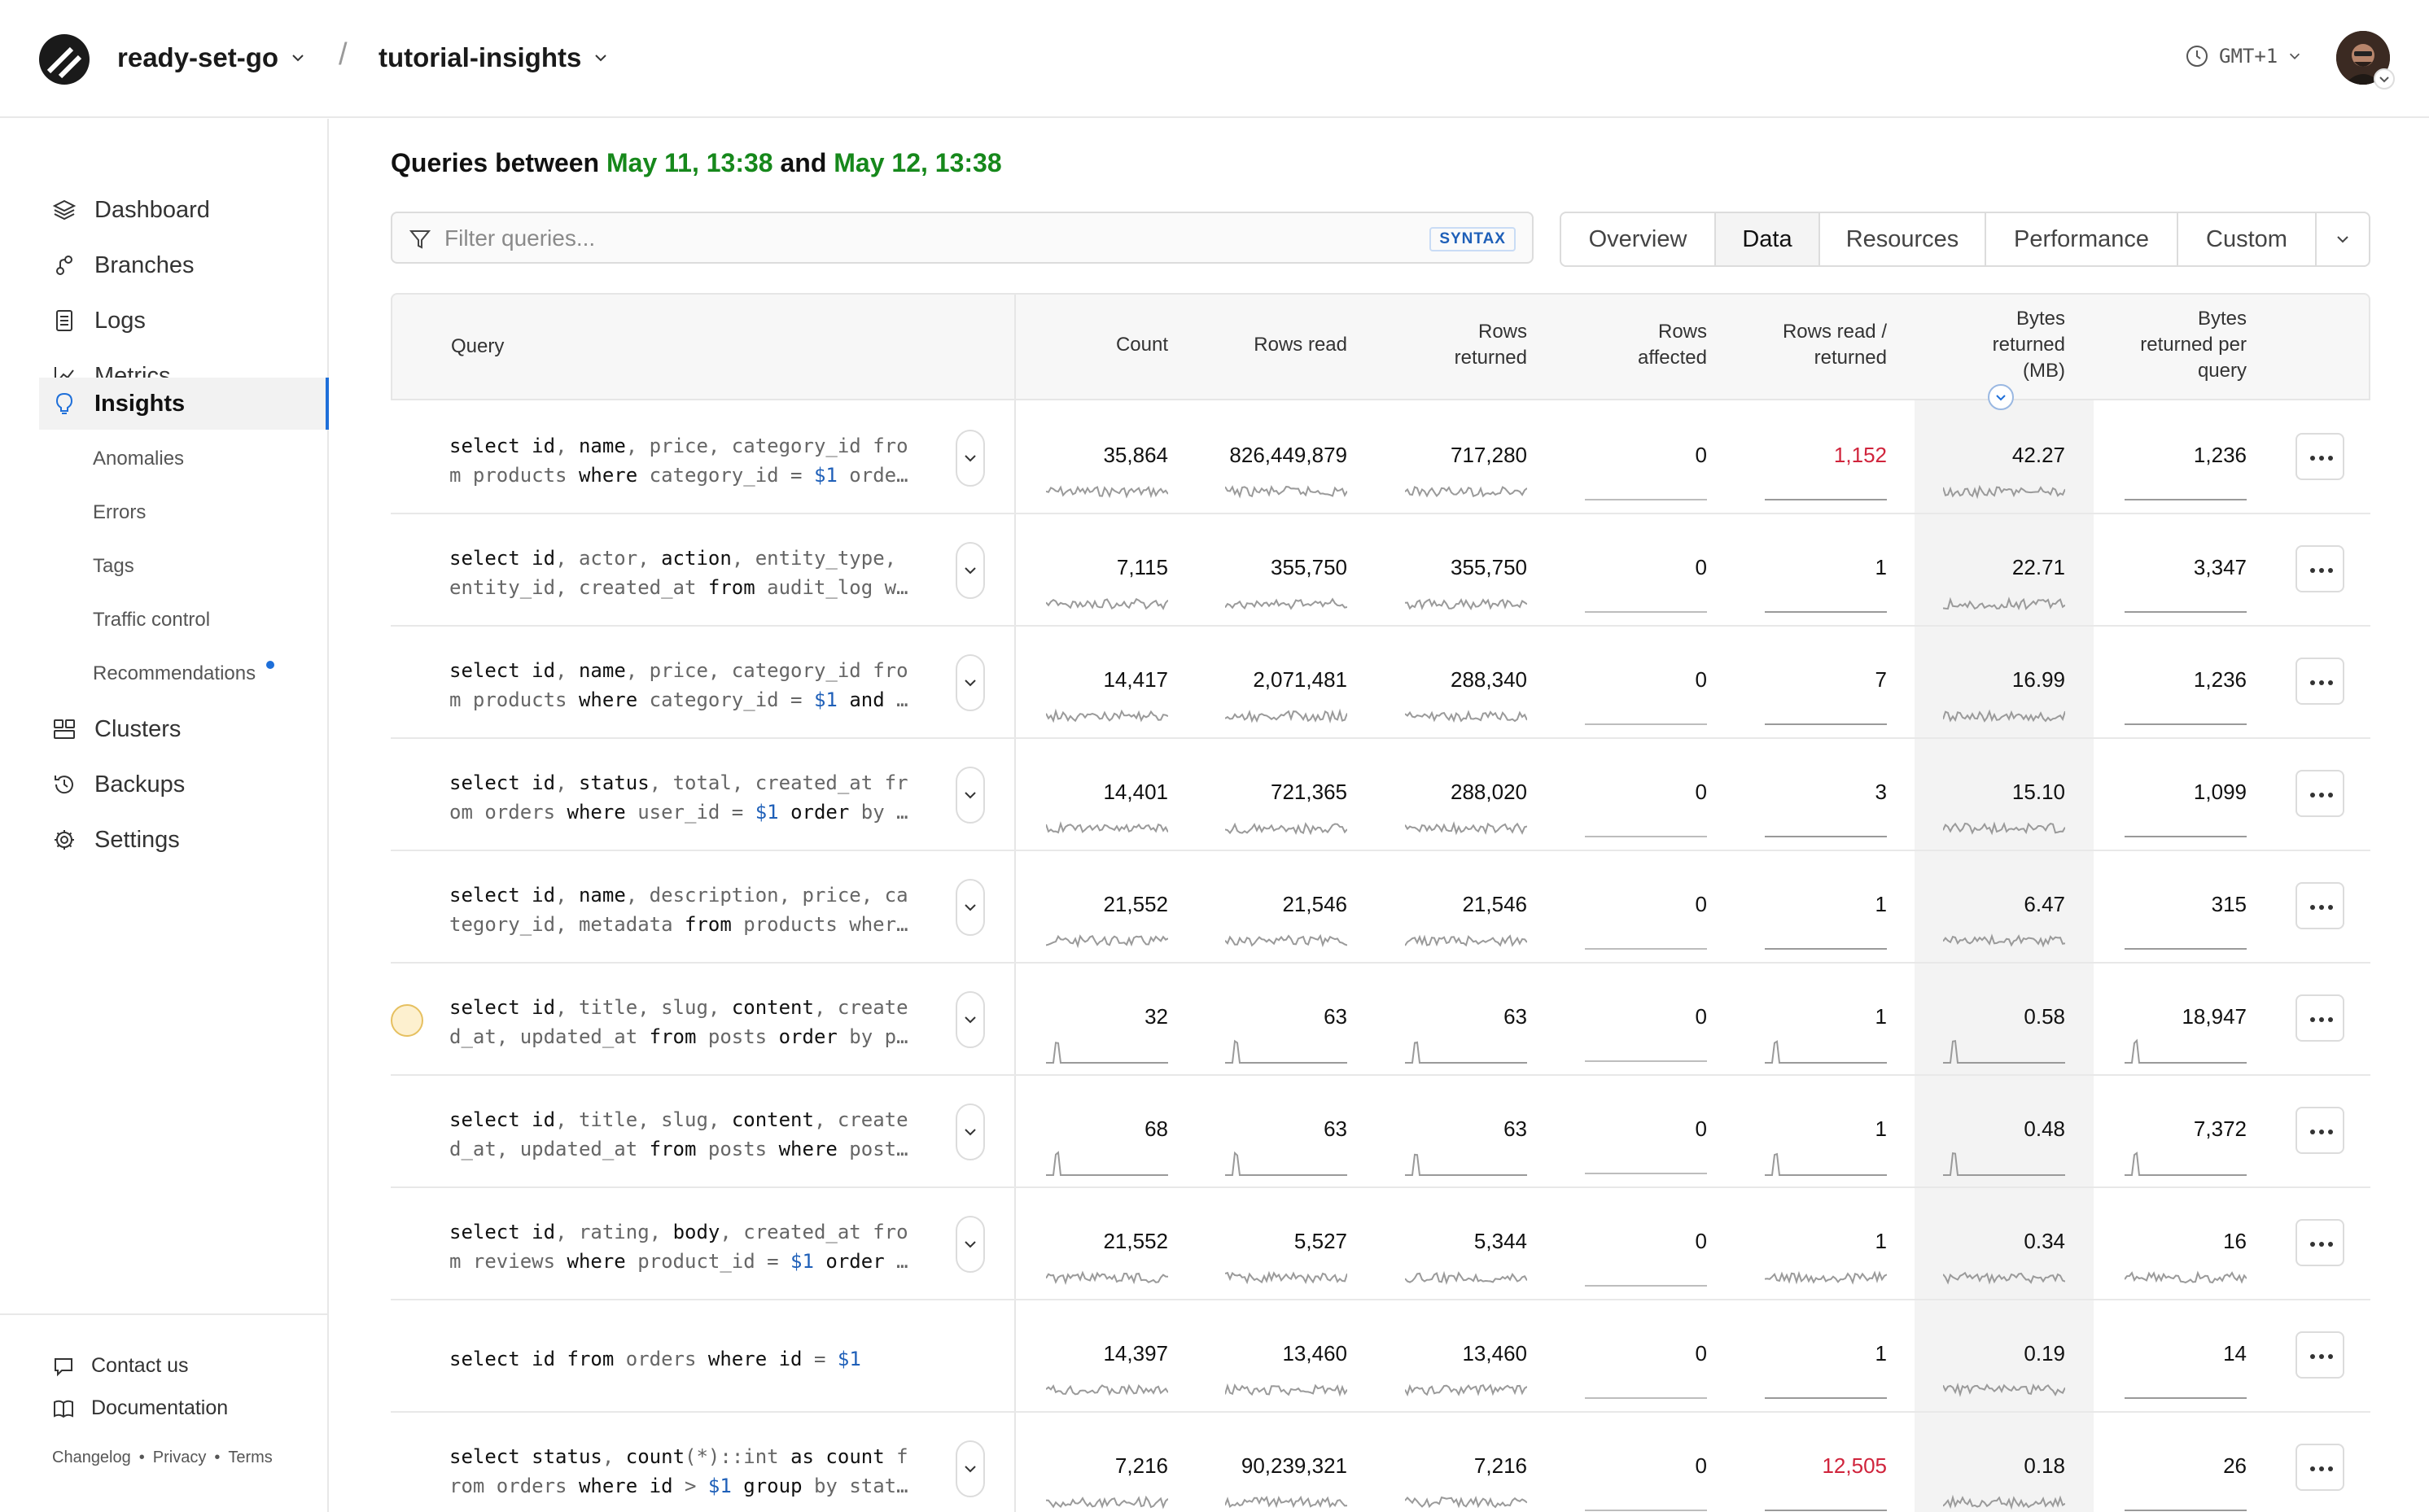 The image size is (2429, 1512). What do you see at coordinates (2082, 239) in the screenshot?
I see `tab-performance: Performance` at bounding box center [2082, 239].